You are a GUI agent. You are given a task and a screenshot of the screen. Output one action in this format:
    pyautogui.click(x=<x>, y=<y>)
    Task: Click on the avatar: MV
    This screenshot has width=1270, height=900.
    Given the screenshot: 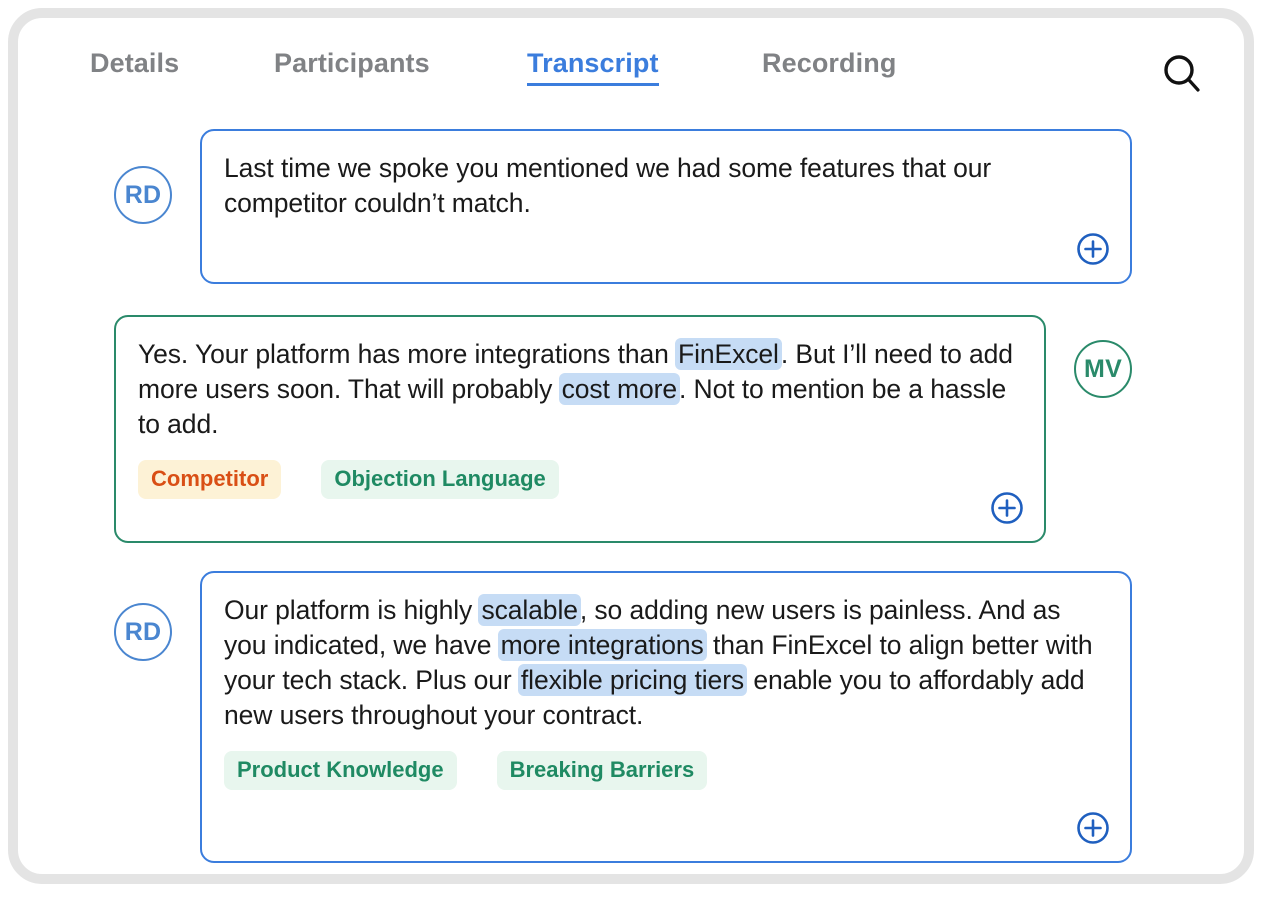 What is the action you would take?
    pyautogui.click(x=1103, y=369)
    